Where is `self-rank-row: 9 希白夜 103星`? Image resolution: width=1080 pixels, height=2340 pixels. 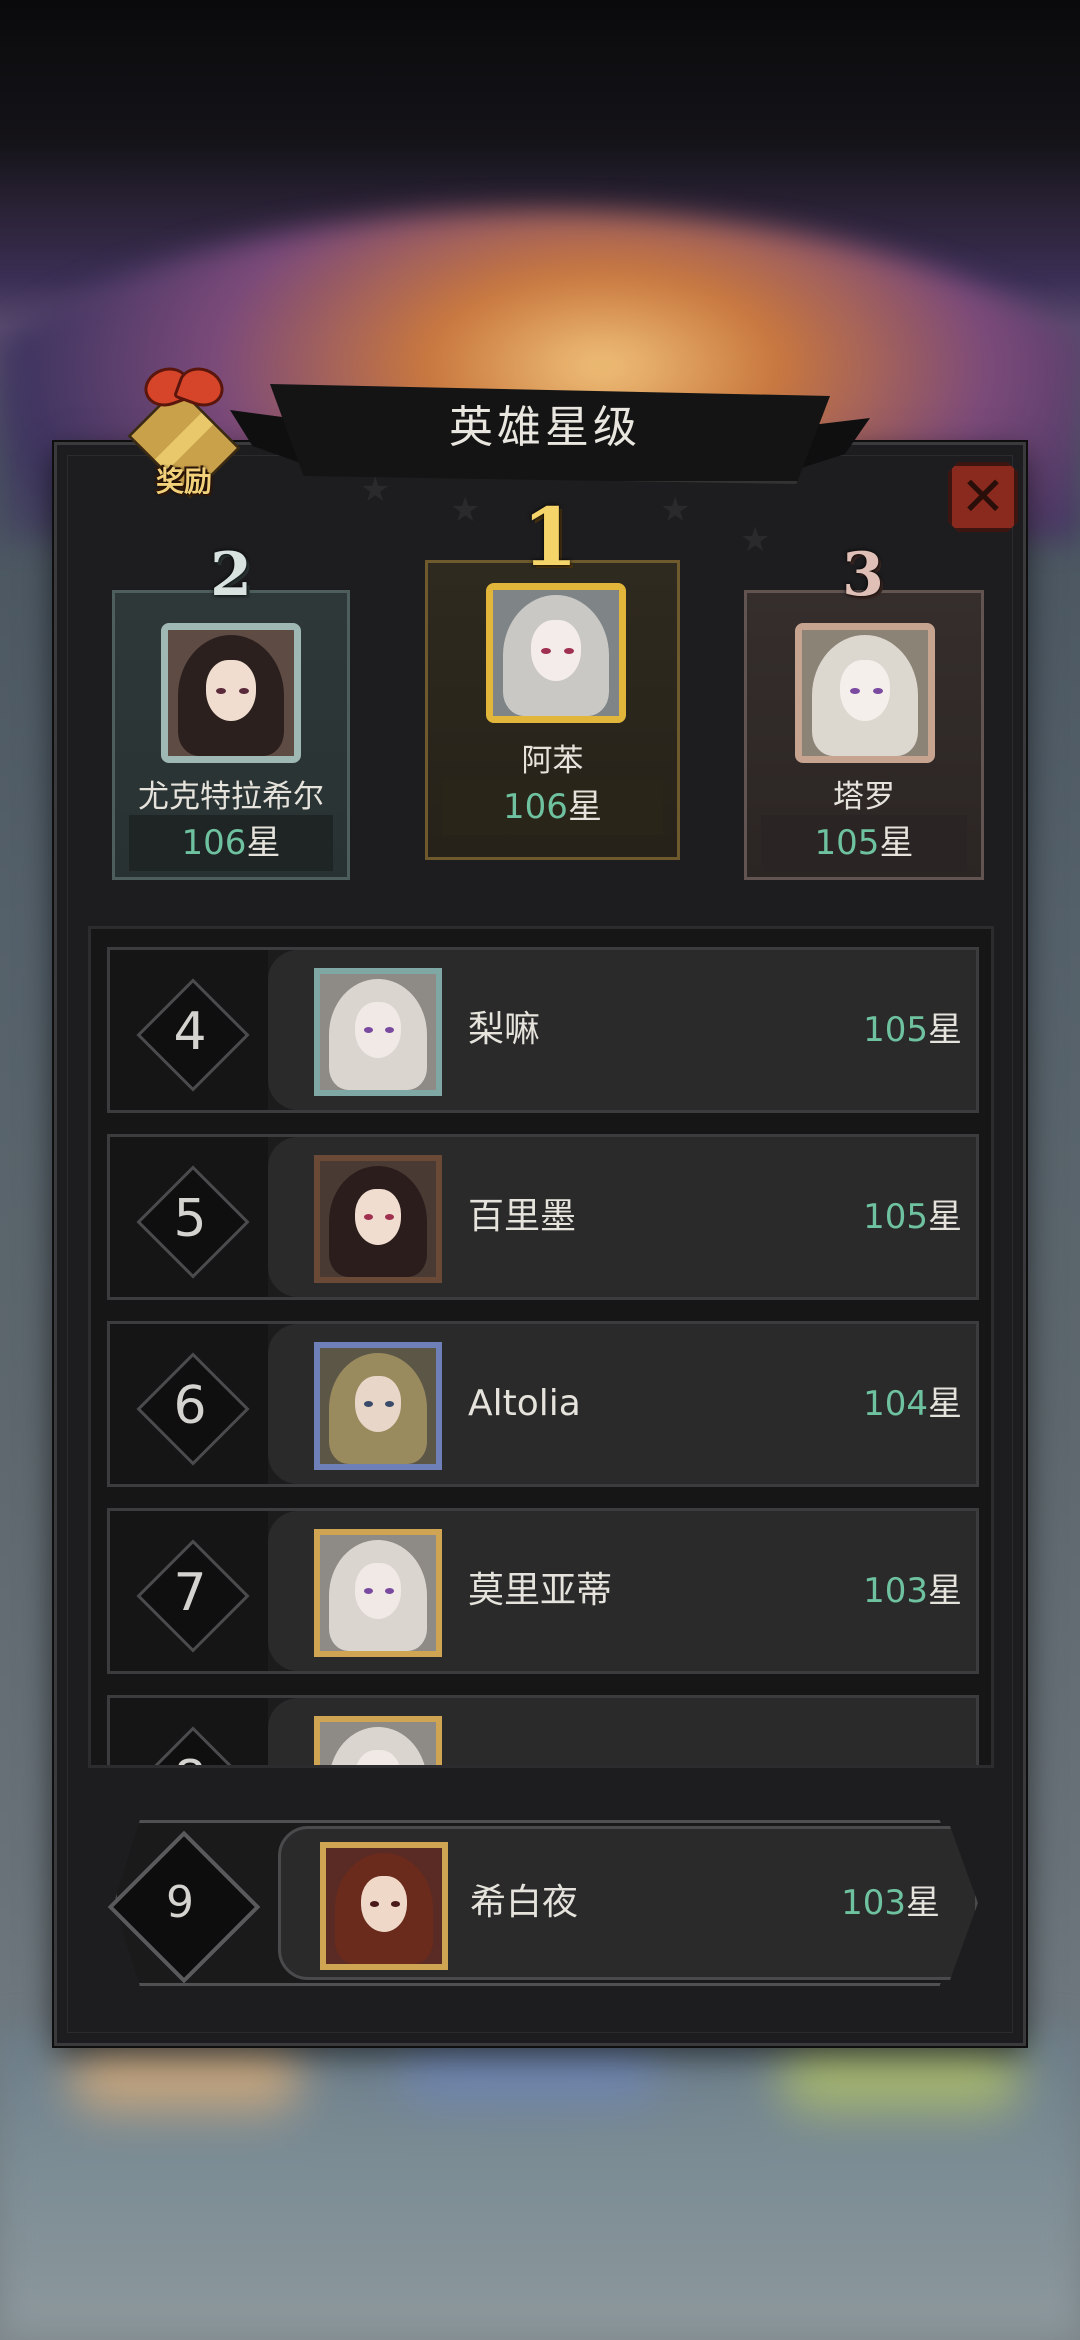
self-rank-row: 9 希白夜 103星 is located at coordinates (540, 1903).